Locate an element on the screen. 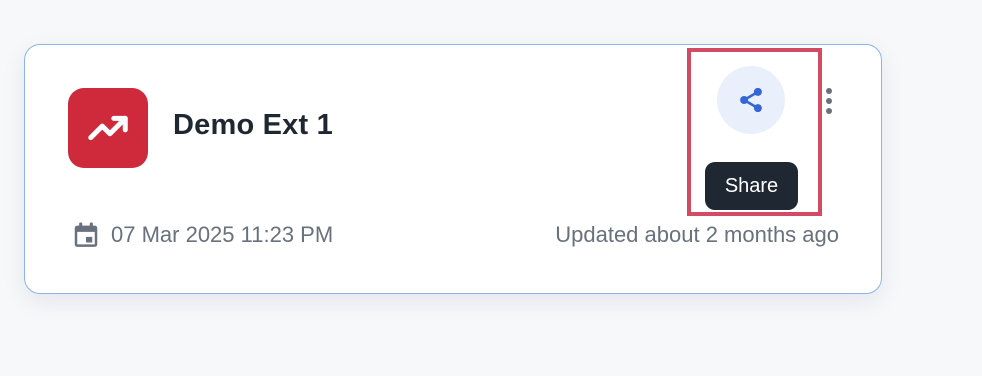 Image resolution: width=982 pixels, height=376 pixels. extension-app-icon is located at coordinates (108, 128).